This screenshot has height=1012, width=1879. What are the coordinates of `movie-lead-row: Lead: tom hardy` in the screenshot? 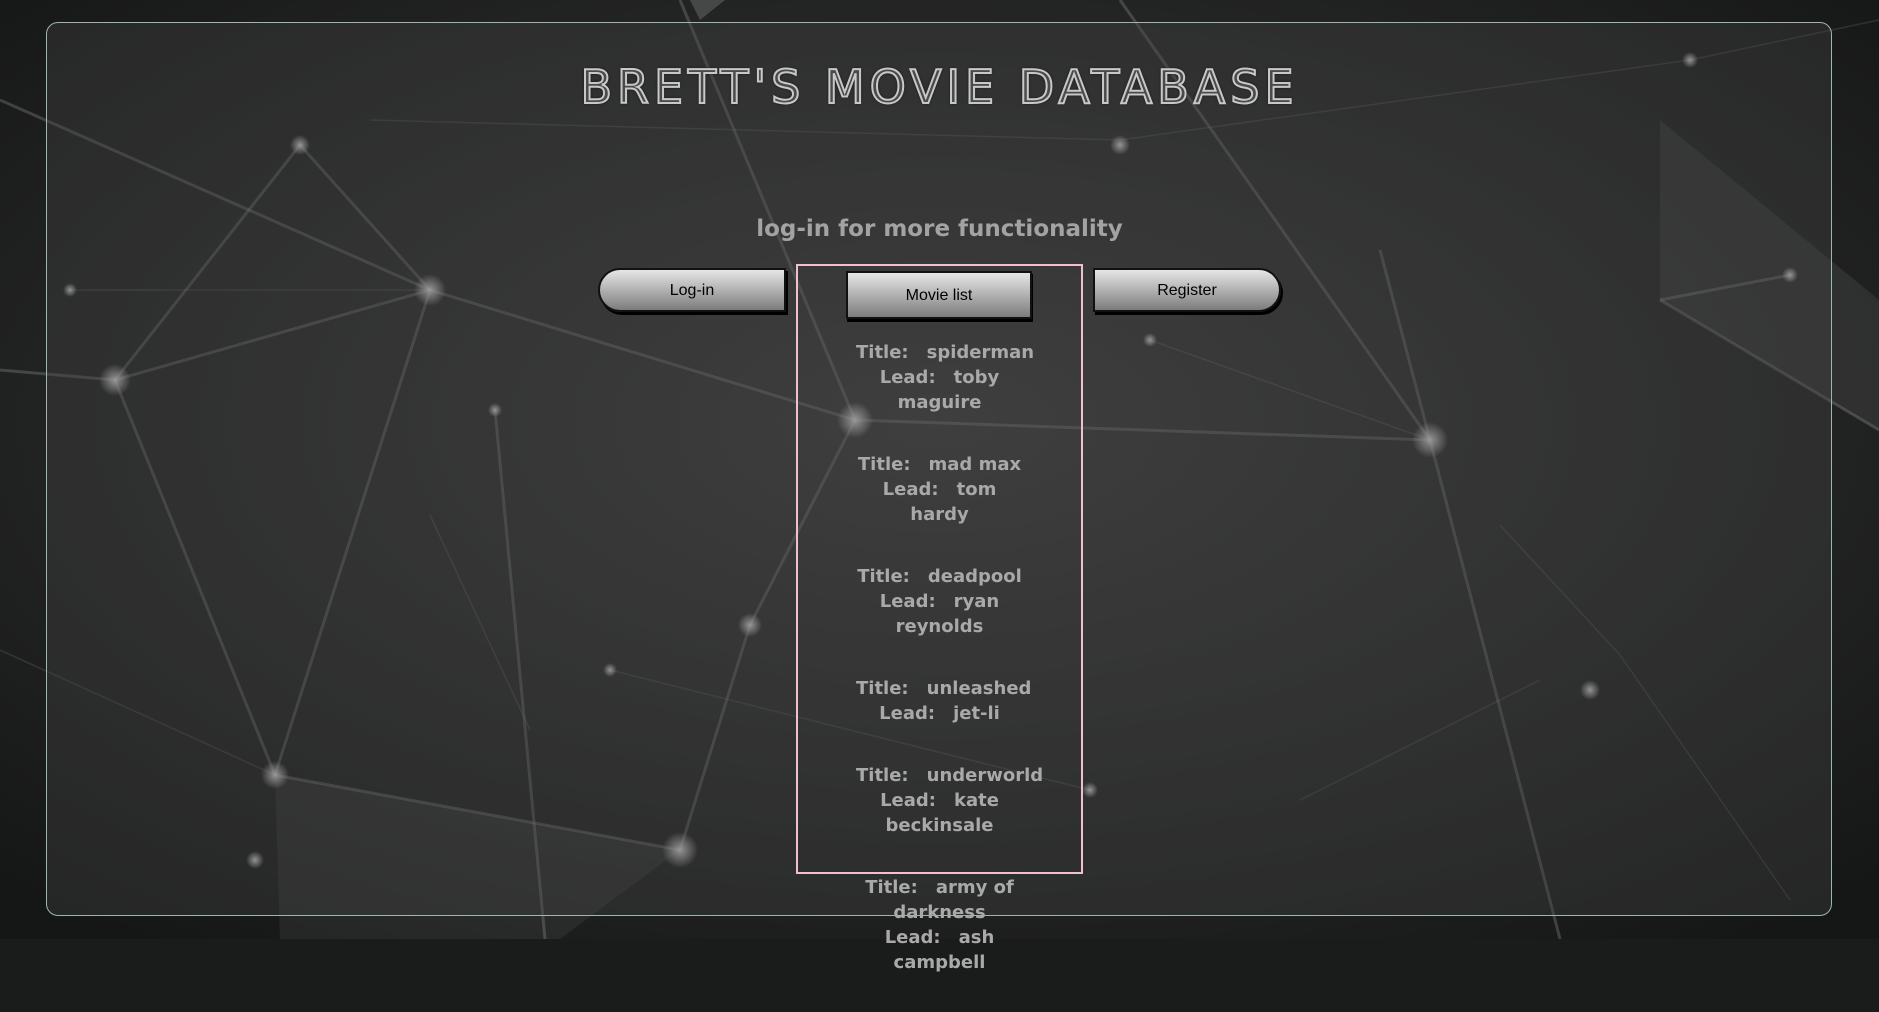 It's located at (939, 502).